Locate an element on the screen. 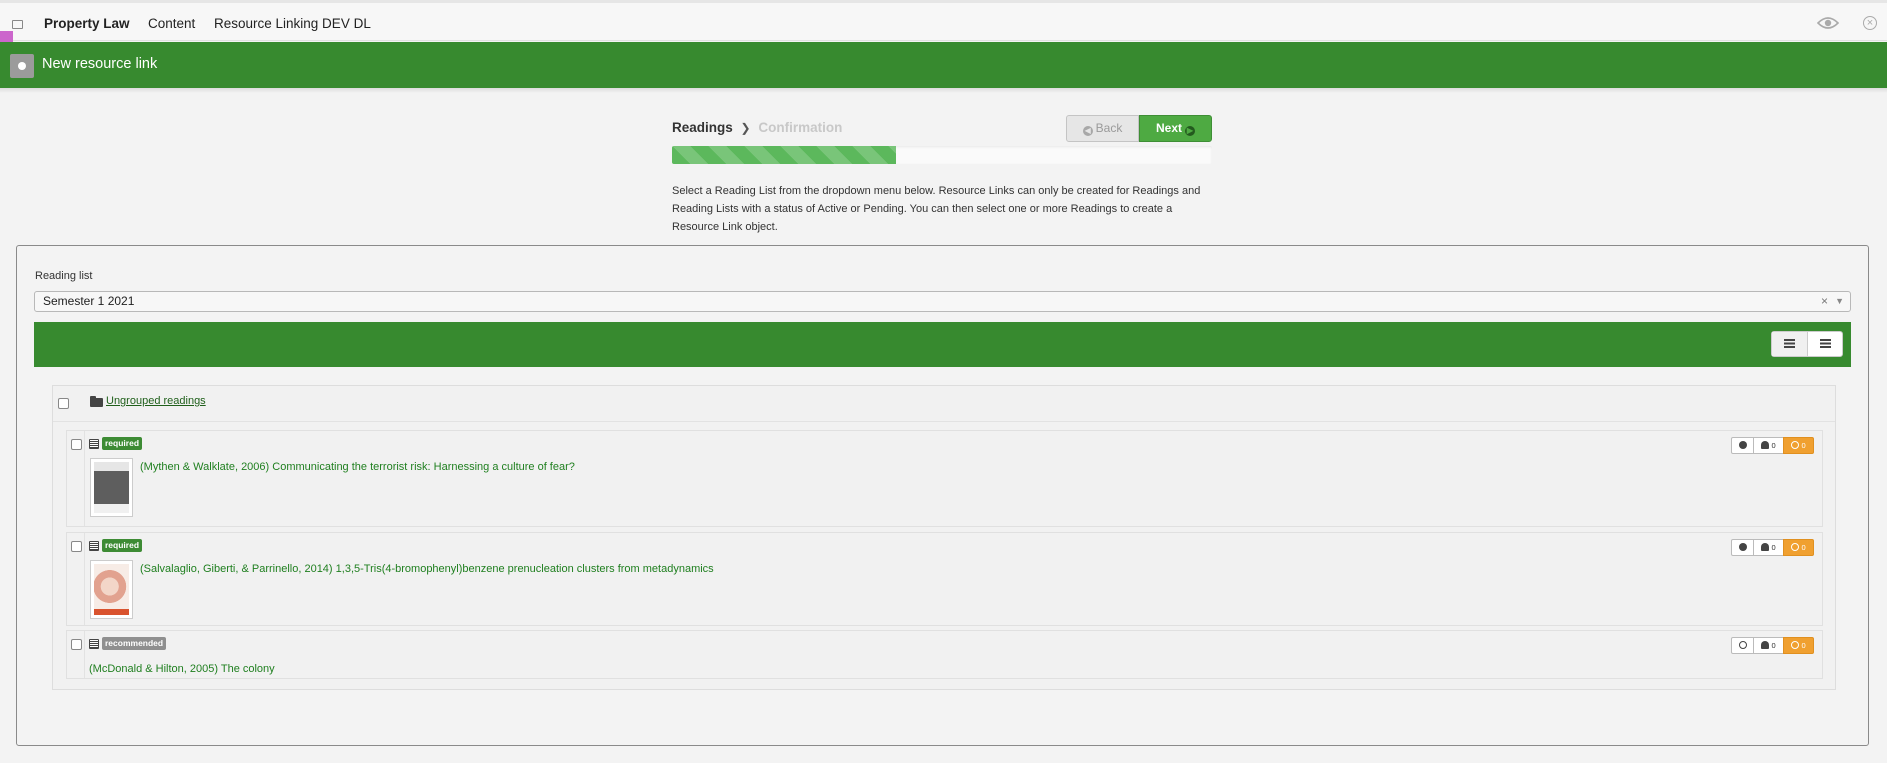  importance-badge: recommended is located at coordinates (134, 643).